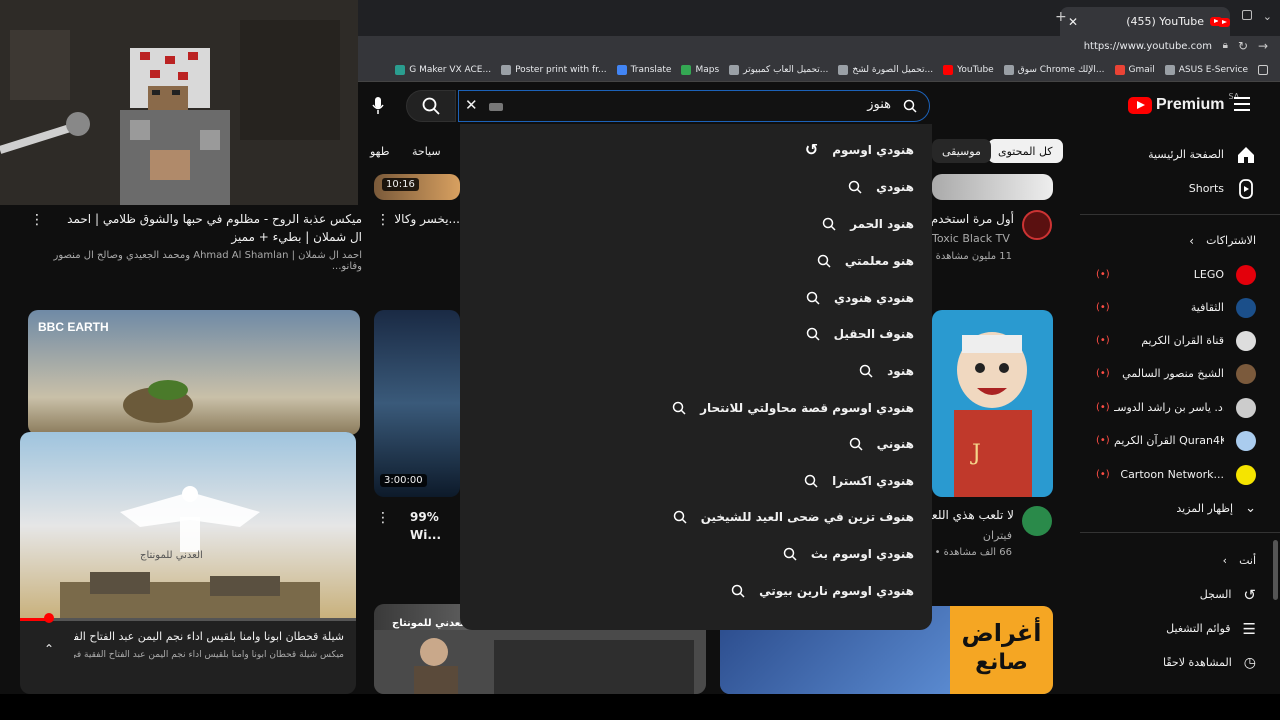  Describe the element at coordinates (968, 69) in the screenshot. I see `bookmark-youtube: YouTube` at that location.